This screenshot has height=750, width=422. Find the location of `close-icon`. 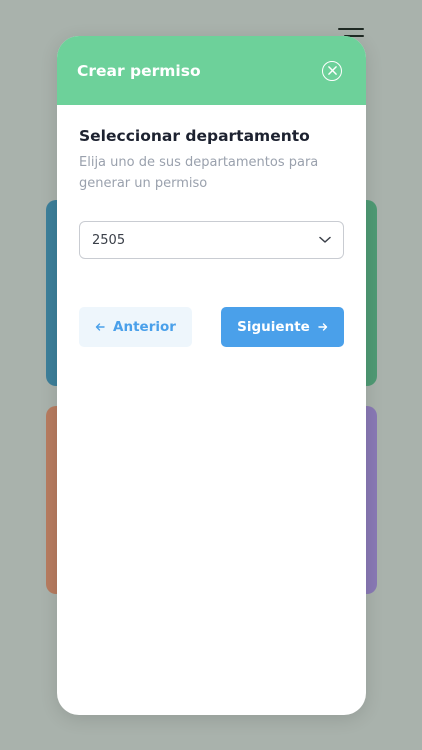

close-icon is located at coordinates (332, 70).